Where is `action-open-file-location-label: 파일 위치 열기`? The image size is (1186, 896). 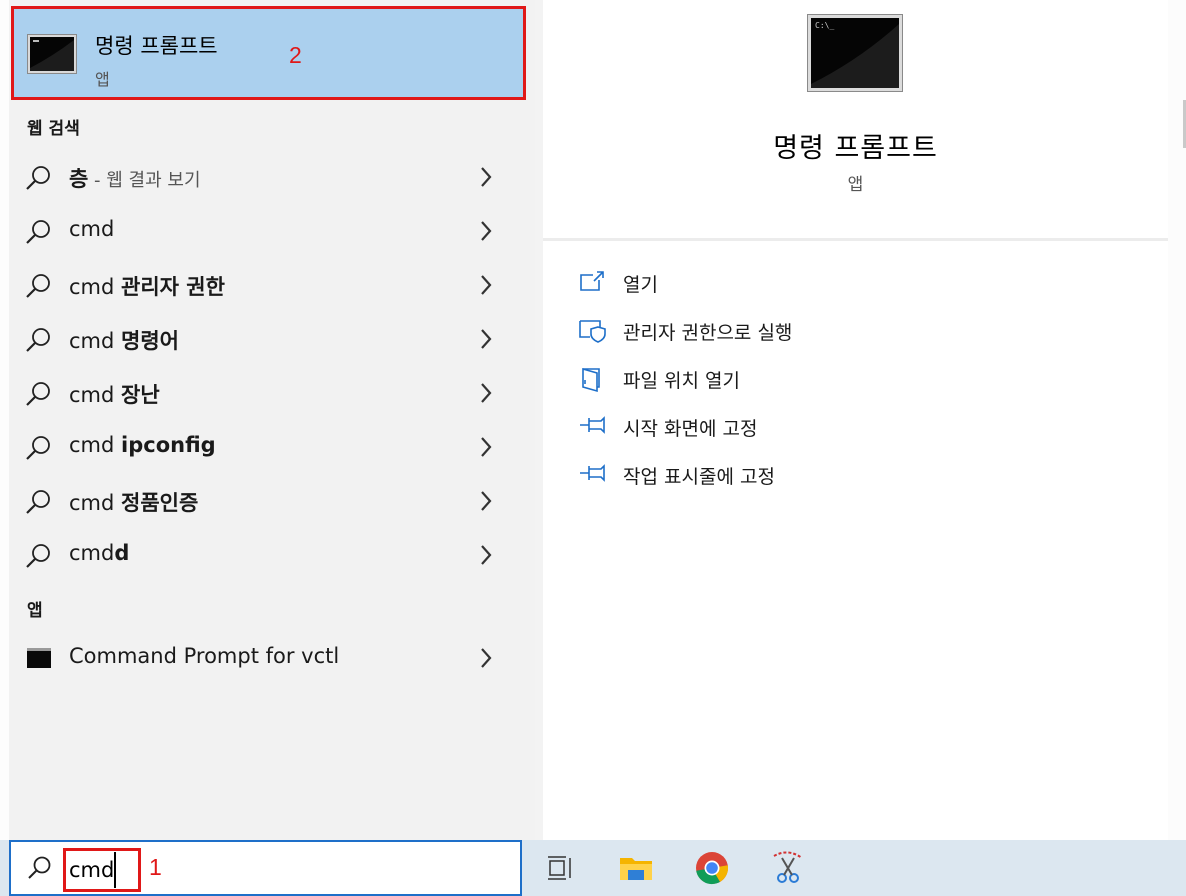
action-open-file-location-label: 파일 위치 열기 is located at coordinates (681, 381).